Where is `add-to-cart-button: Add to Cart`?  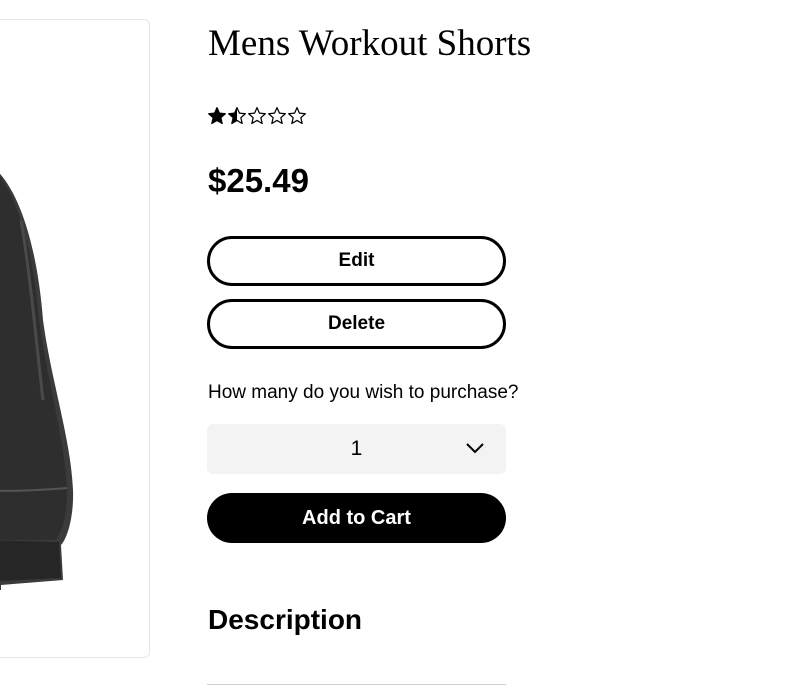 add-to-cart-button: Add to Cart is located at coordinates (356, 518).